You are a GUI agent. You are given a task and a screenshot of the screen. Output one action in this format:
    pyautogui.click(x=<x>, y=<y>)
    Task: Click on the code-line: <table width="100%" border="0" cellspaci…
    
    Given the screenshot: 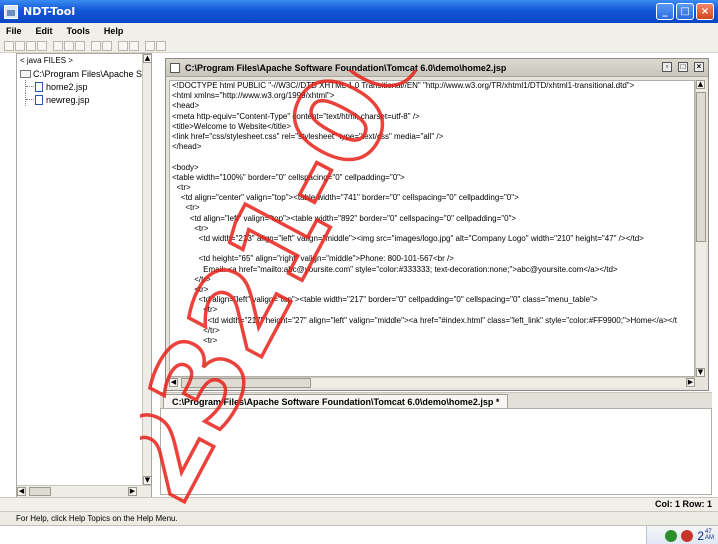 What is the action you would take?
    pyautogui.click(x=288, y=177)
    